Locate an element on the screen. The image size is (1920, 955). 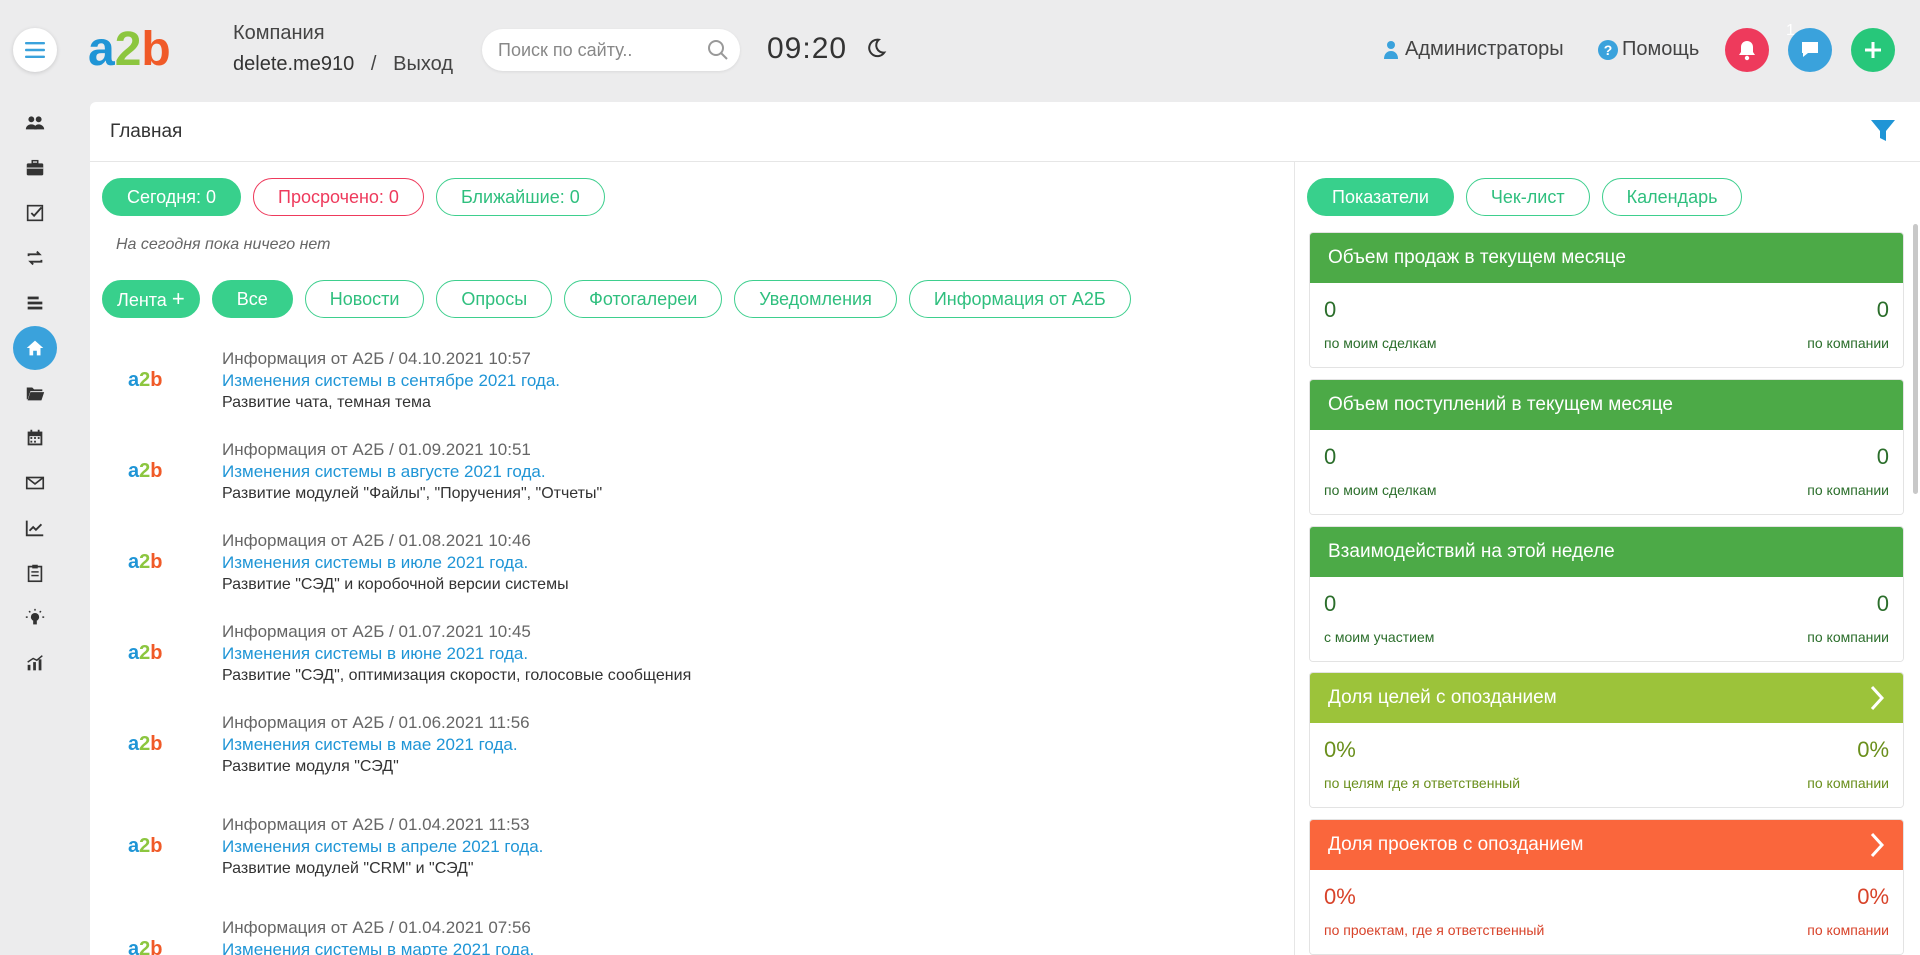
right-tabs: Показатели Чек-лист Календарь is located at coordinates (1525, 197).